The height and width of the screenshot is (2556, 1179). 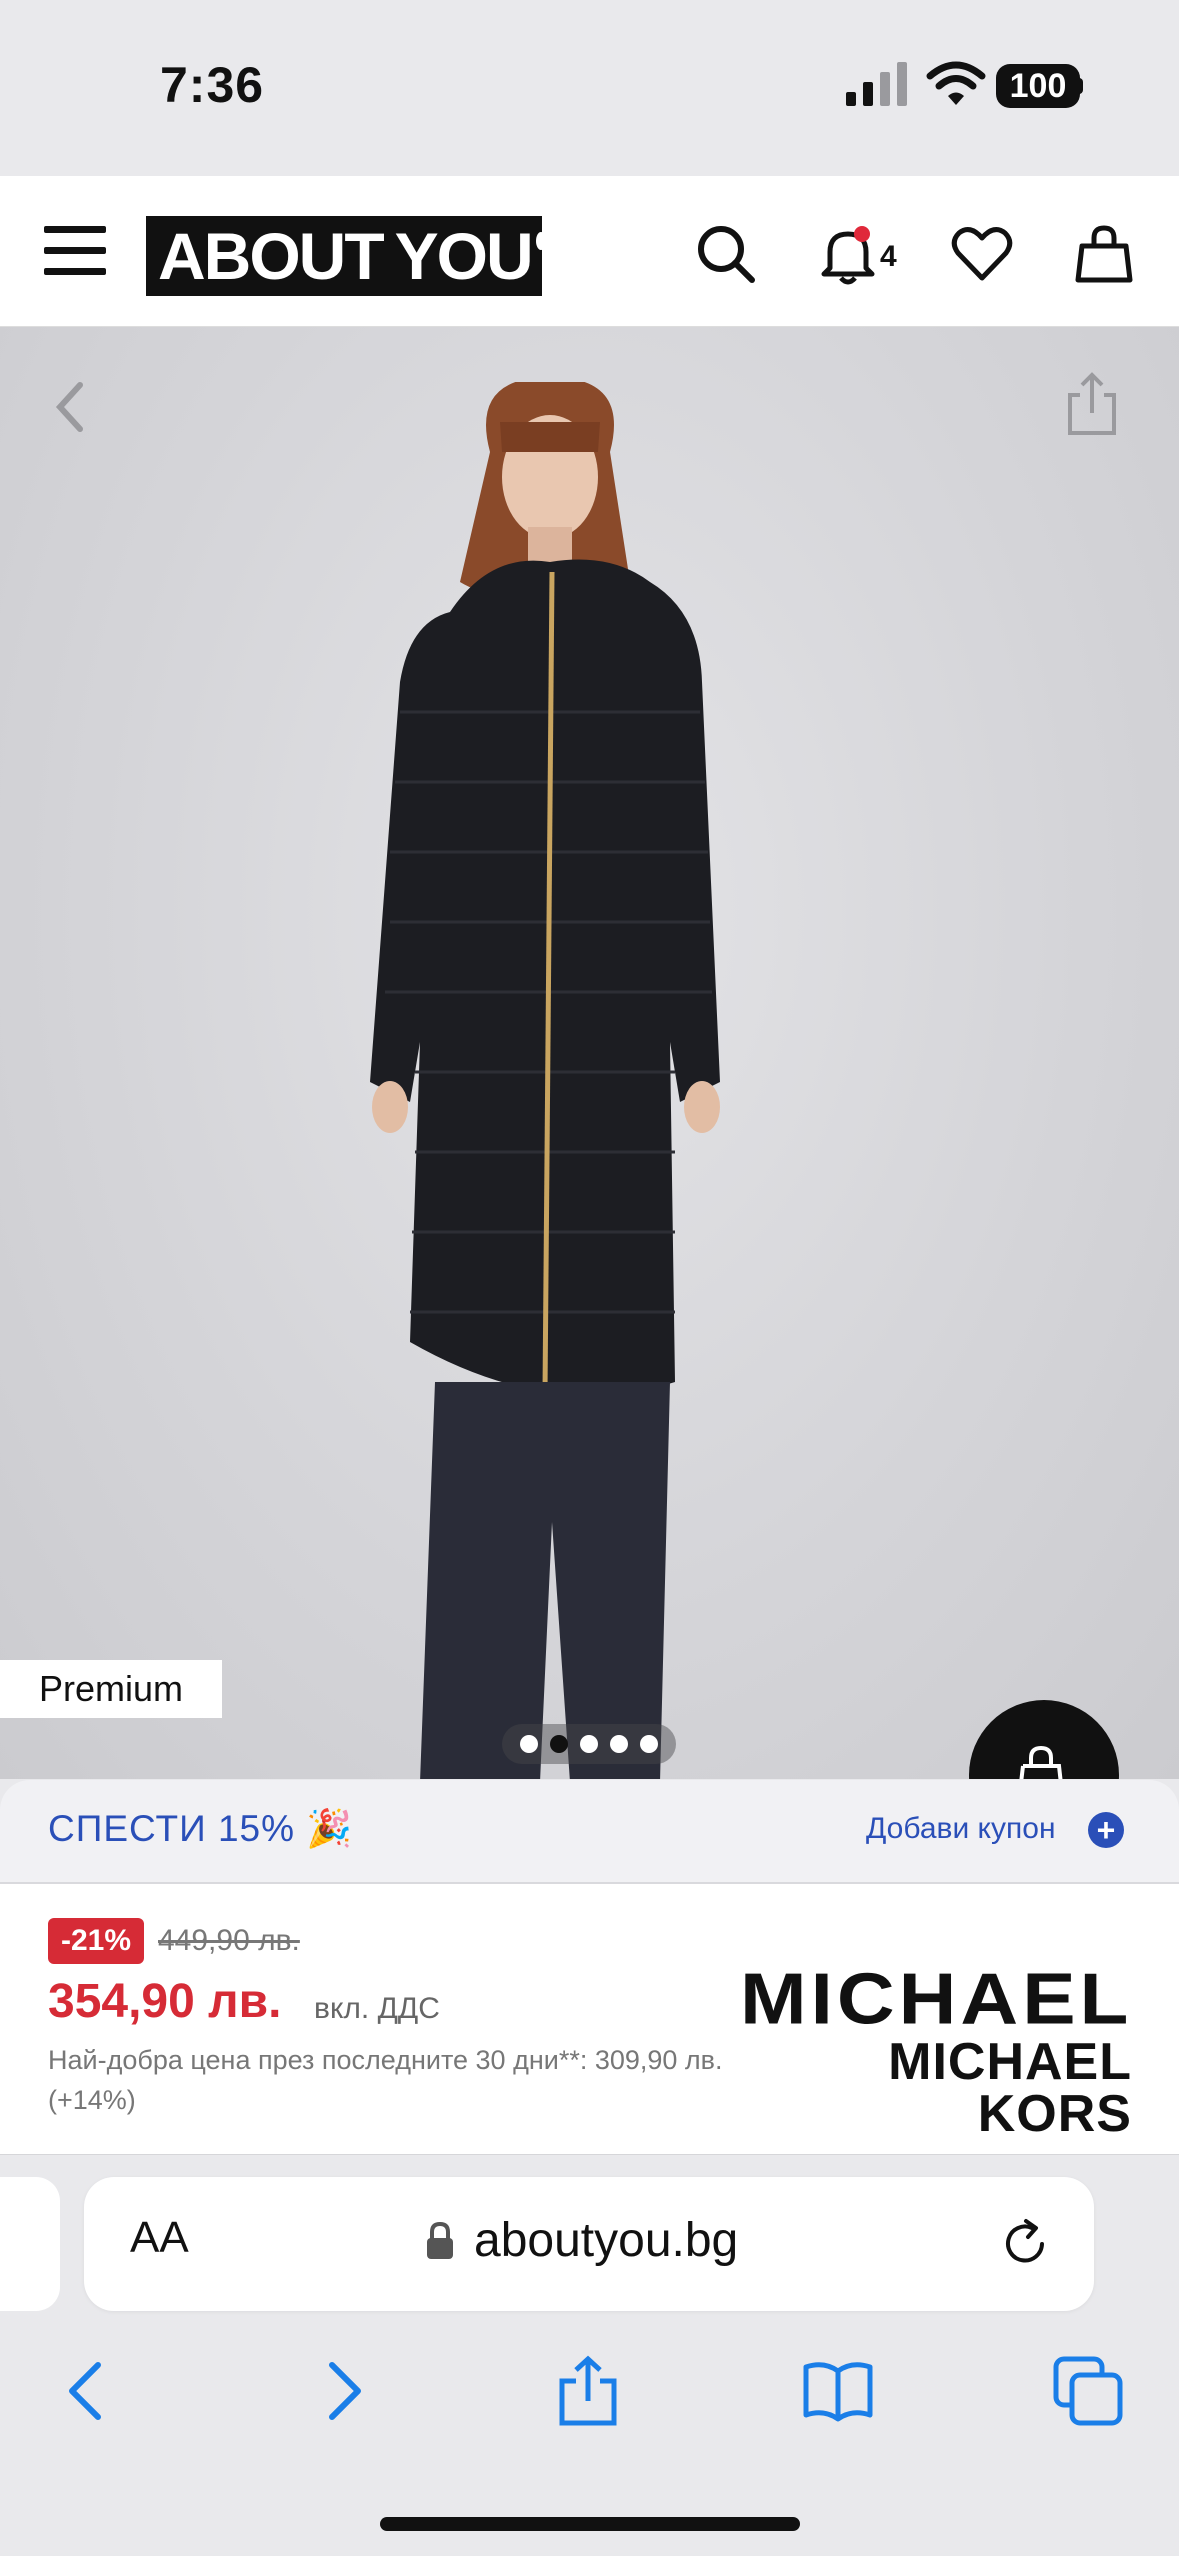 I want to click on add-to-cart-button, so click(x=1044, y=1739).